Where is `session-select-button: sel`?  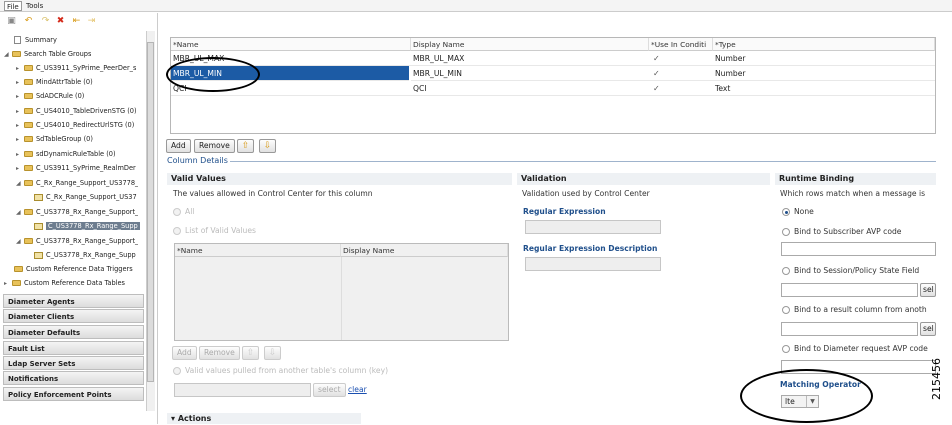
session-select-button: sel is located at coordinates (928, 290).